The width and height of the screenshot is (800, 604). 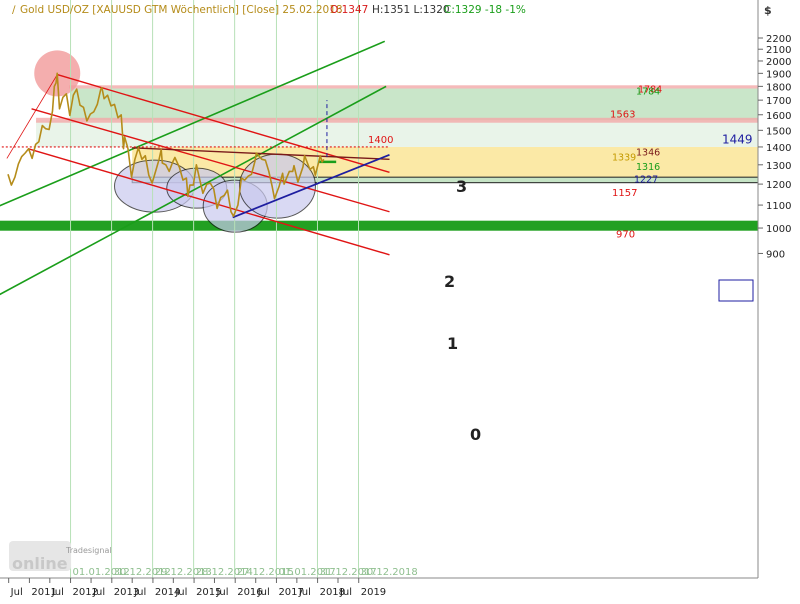 What do you see at coordinates (778, 39) in the screenshot?
I see `price-label-2200: 2200` at bounding box center [778, 39].